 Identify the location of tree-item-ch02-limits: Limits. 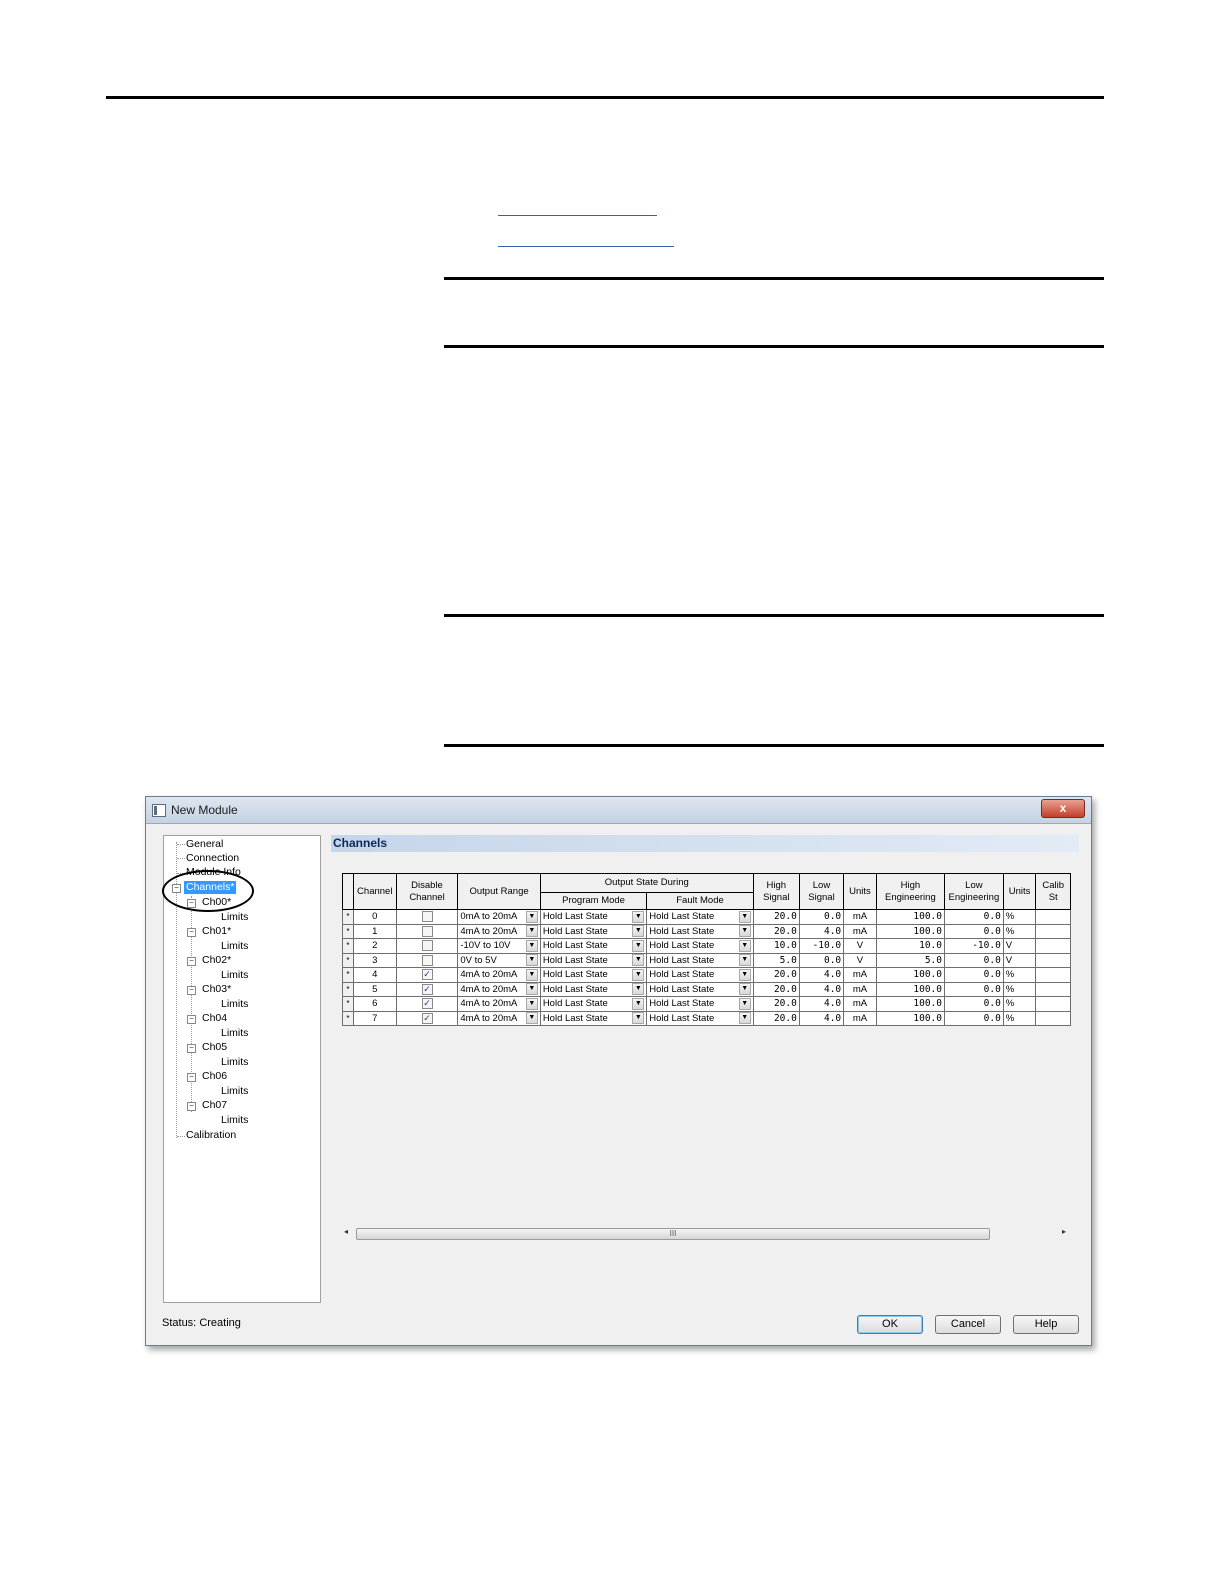
(234, 975).